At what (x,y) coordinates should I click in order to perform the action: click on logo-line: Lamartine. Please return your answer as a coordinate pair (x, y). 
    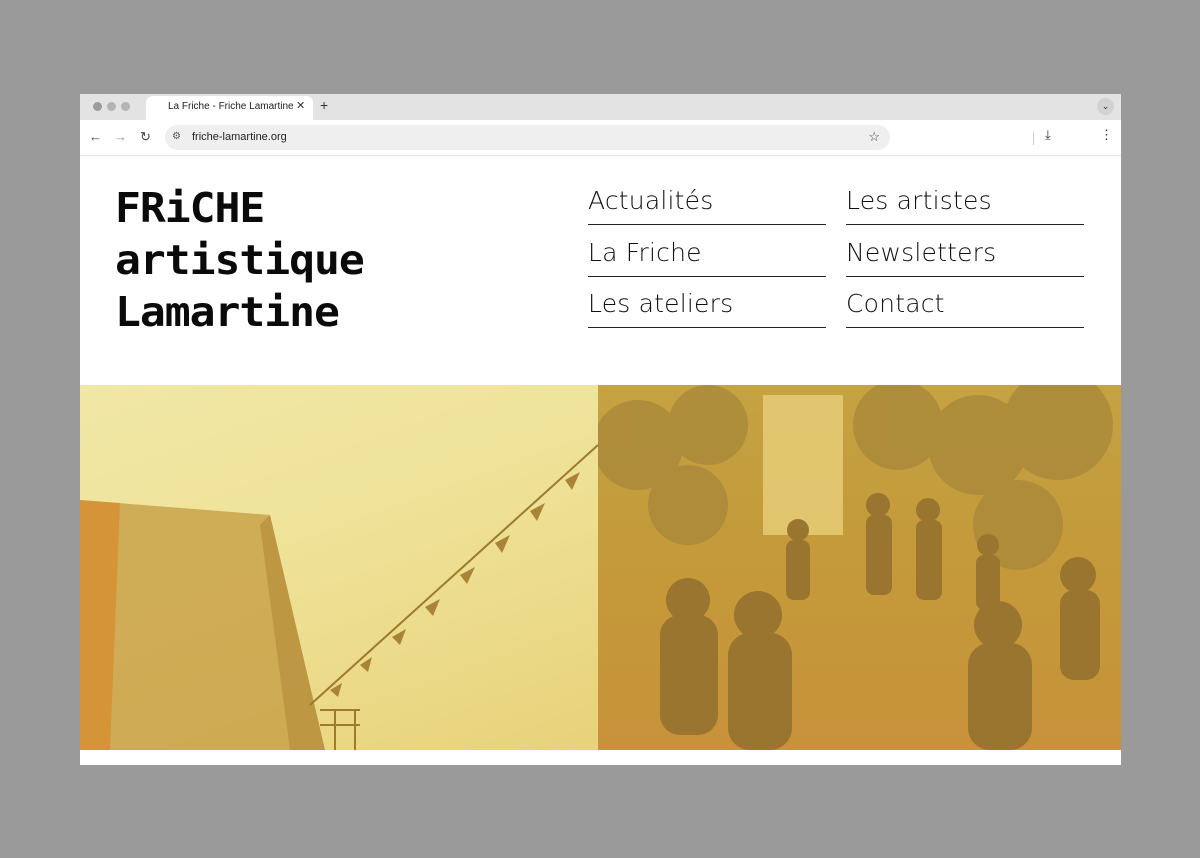
    Looking at the image, I should click on (227, 312).